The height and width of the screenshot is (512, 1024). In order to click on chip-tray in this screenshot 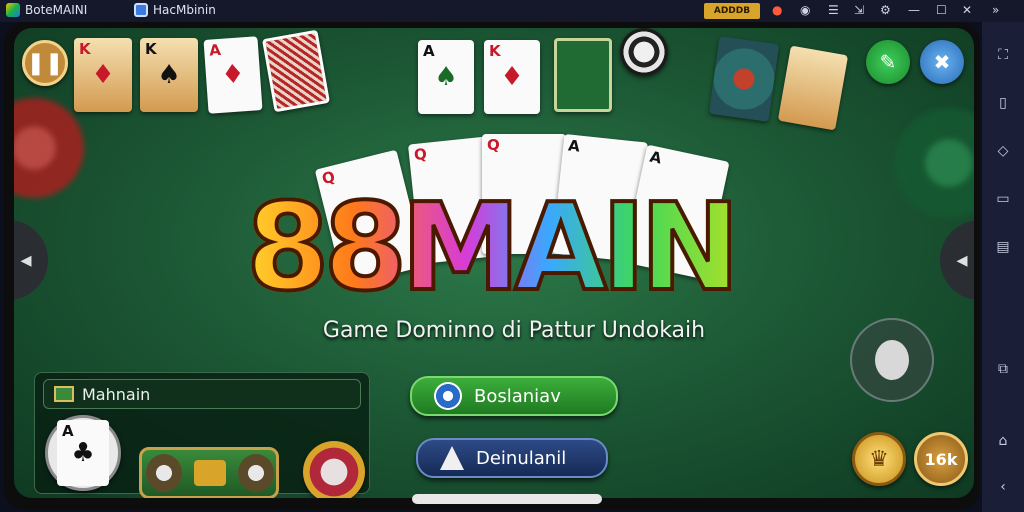, I will do `click(209, 472)`.